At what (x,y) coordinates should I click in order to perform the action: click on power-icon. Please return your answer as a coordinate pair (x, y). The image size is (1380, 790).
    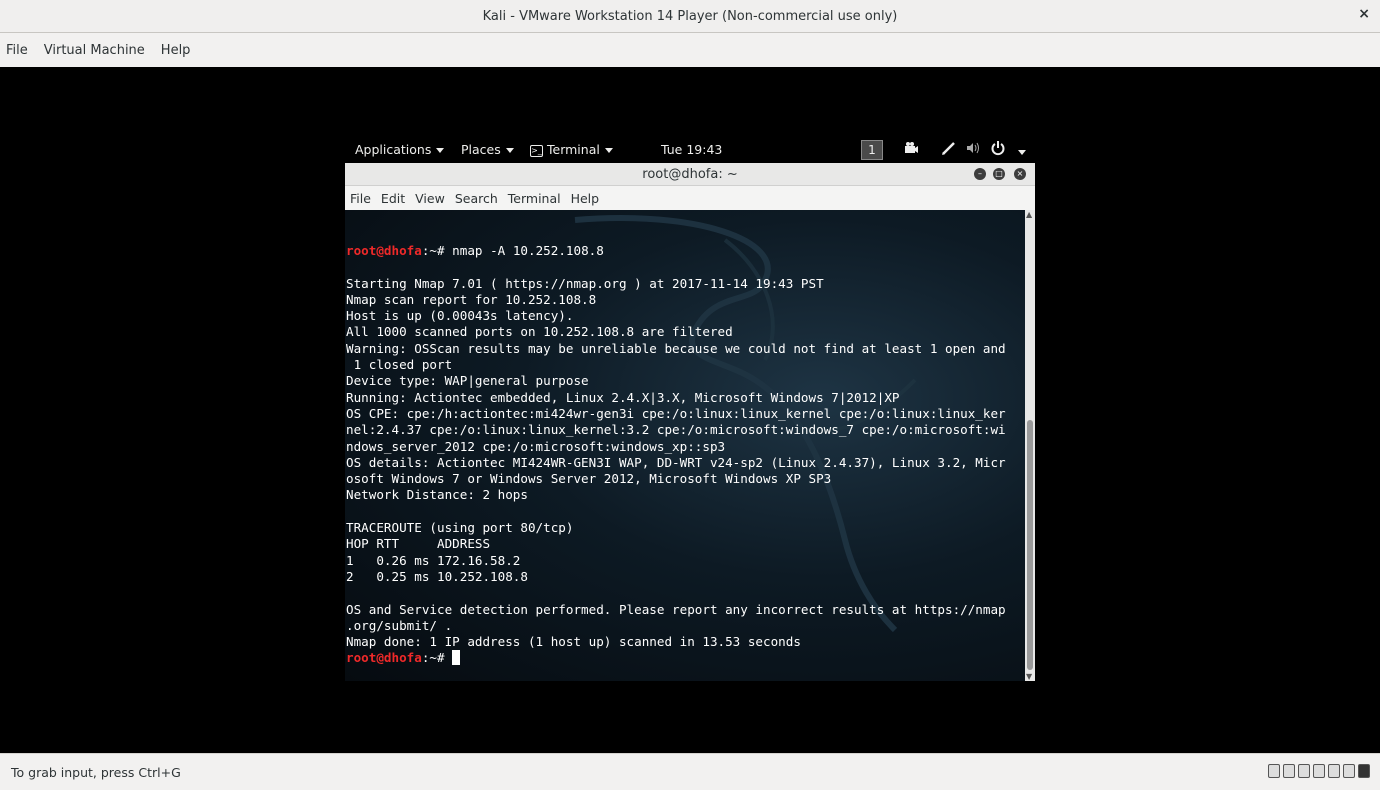
    Looking at the image, I should click on (998, 149).